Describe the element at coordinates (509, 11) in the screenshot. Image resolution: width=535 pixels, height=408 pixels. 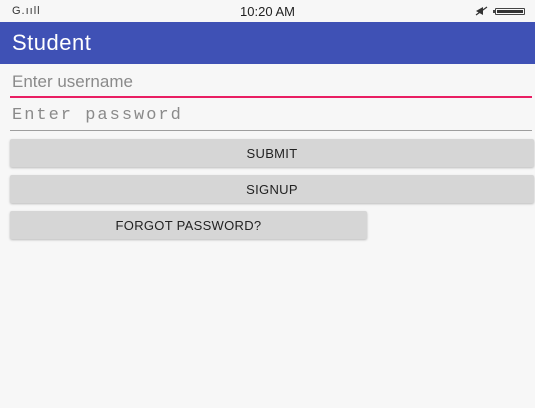
I see `battery-icon` at that location.